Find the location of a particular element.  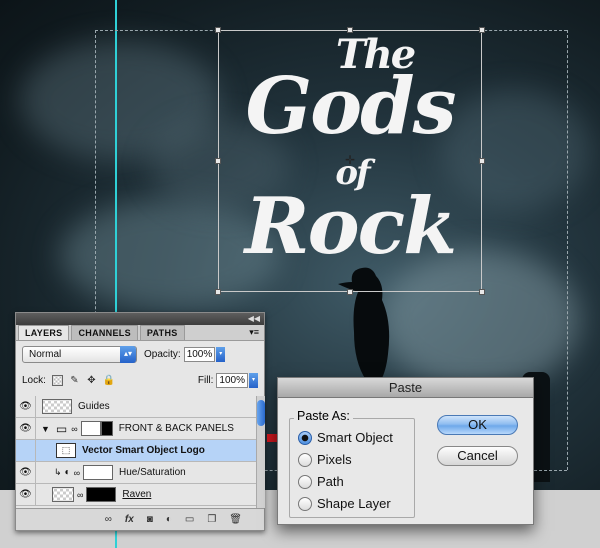

collapse-icon: ◀◀ is located at coordinates (254, 318).